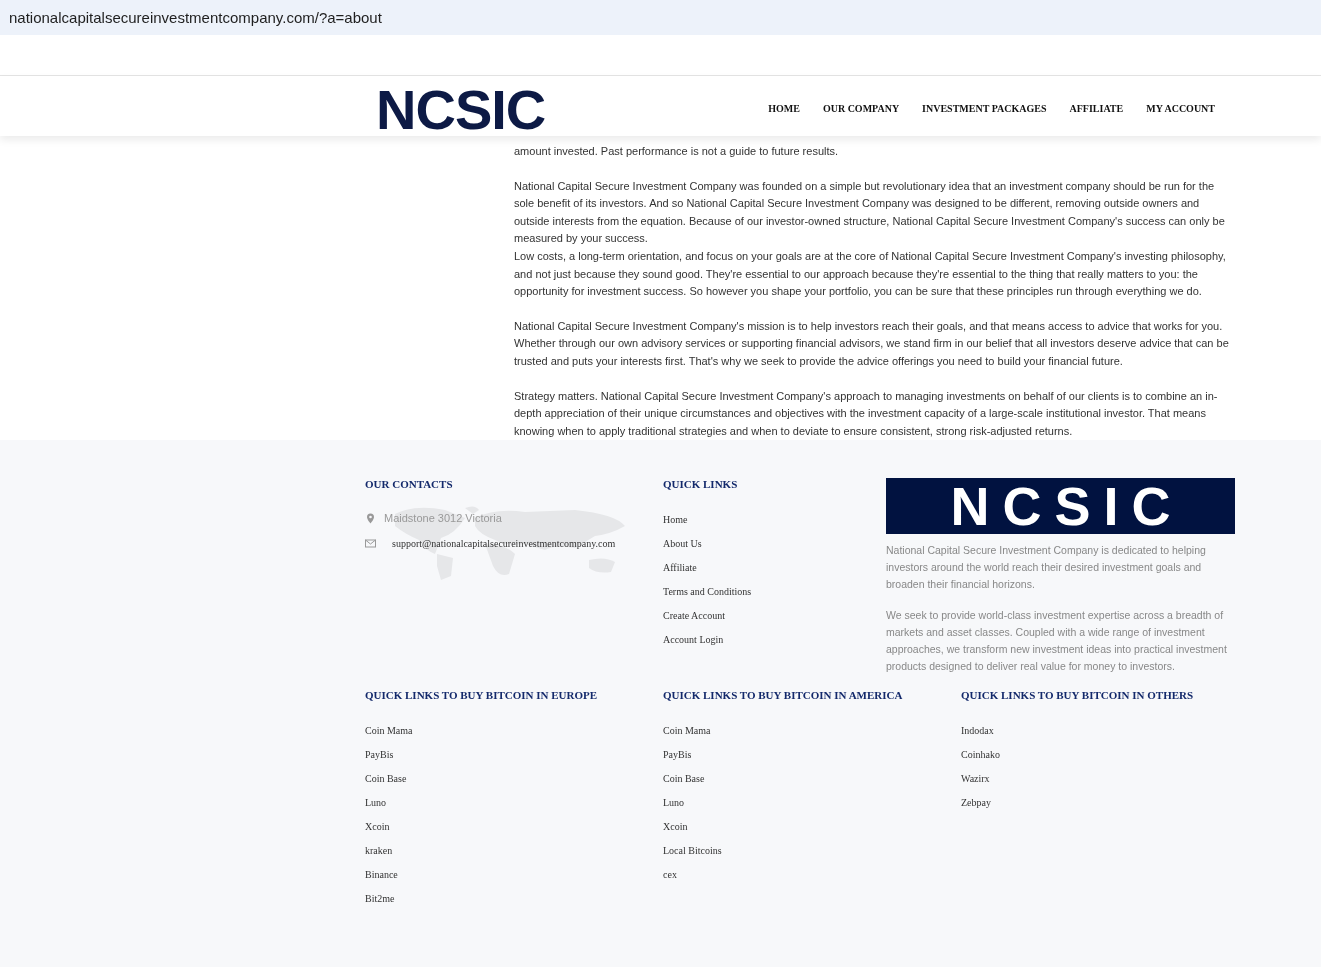 The width and height of the screenshot is (1321, 967). I want to click on footer-link: About Us, so click(774, 544).